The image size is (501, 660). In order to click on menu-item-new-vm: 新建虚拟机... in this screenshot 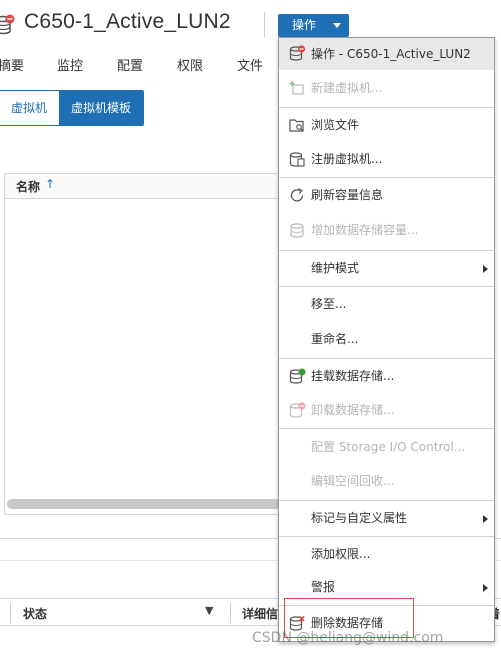, I will do `click(386, 88)`.